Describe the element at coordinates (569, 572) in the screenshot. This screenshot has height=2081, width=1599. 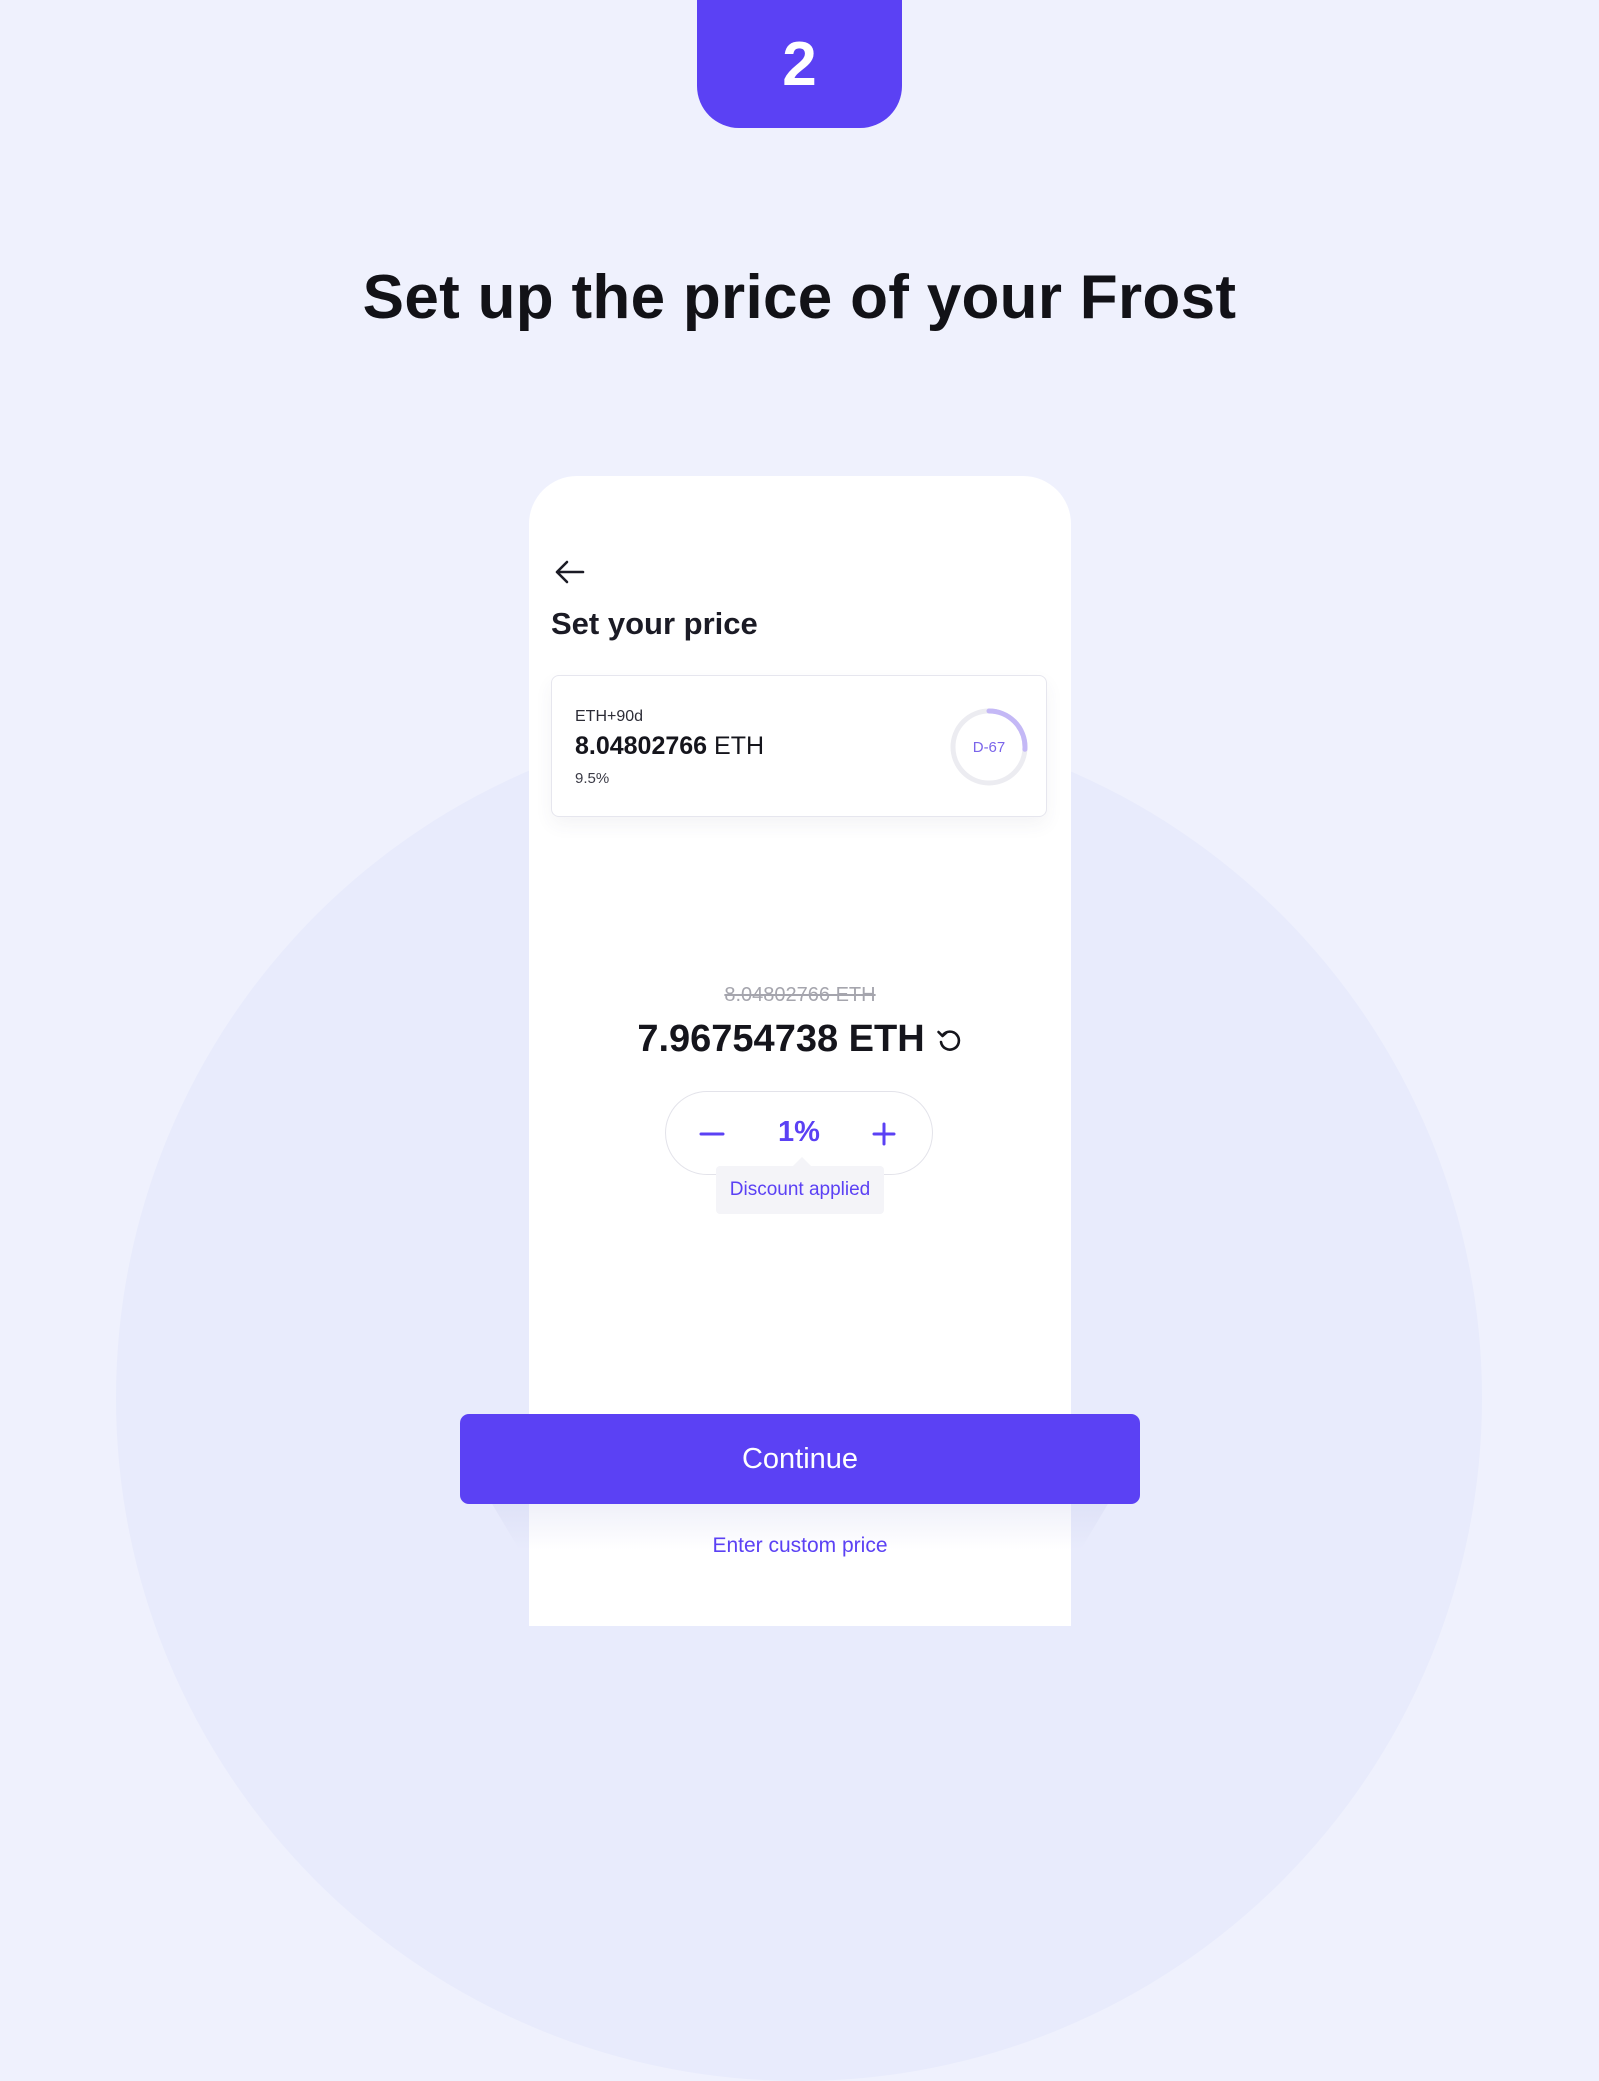
I see `arrow-left-icon` at that location.